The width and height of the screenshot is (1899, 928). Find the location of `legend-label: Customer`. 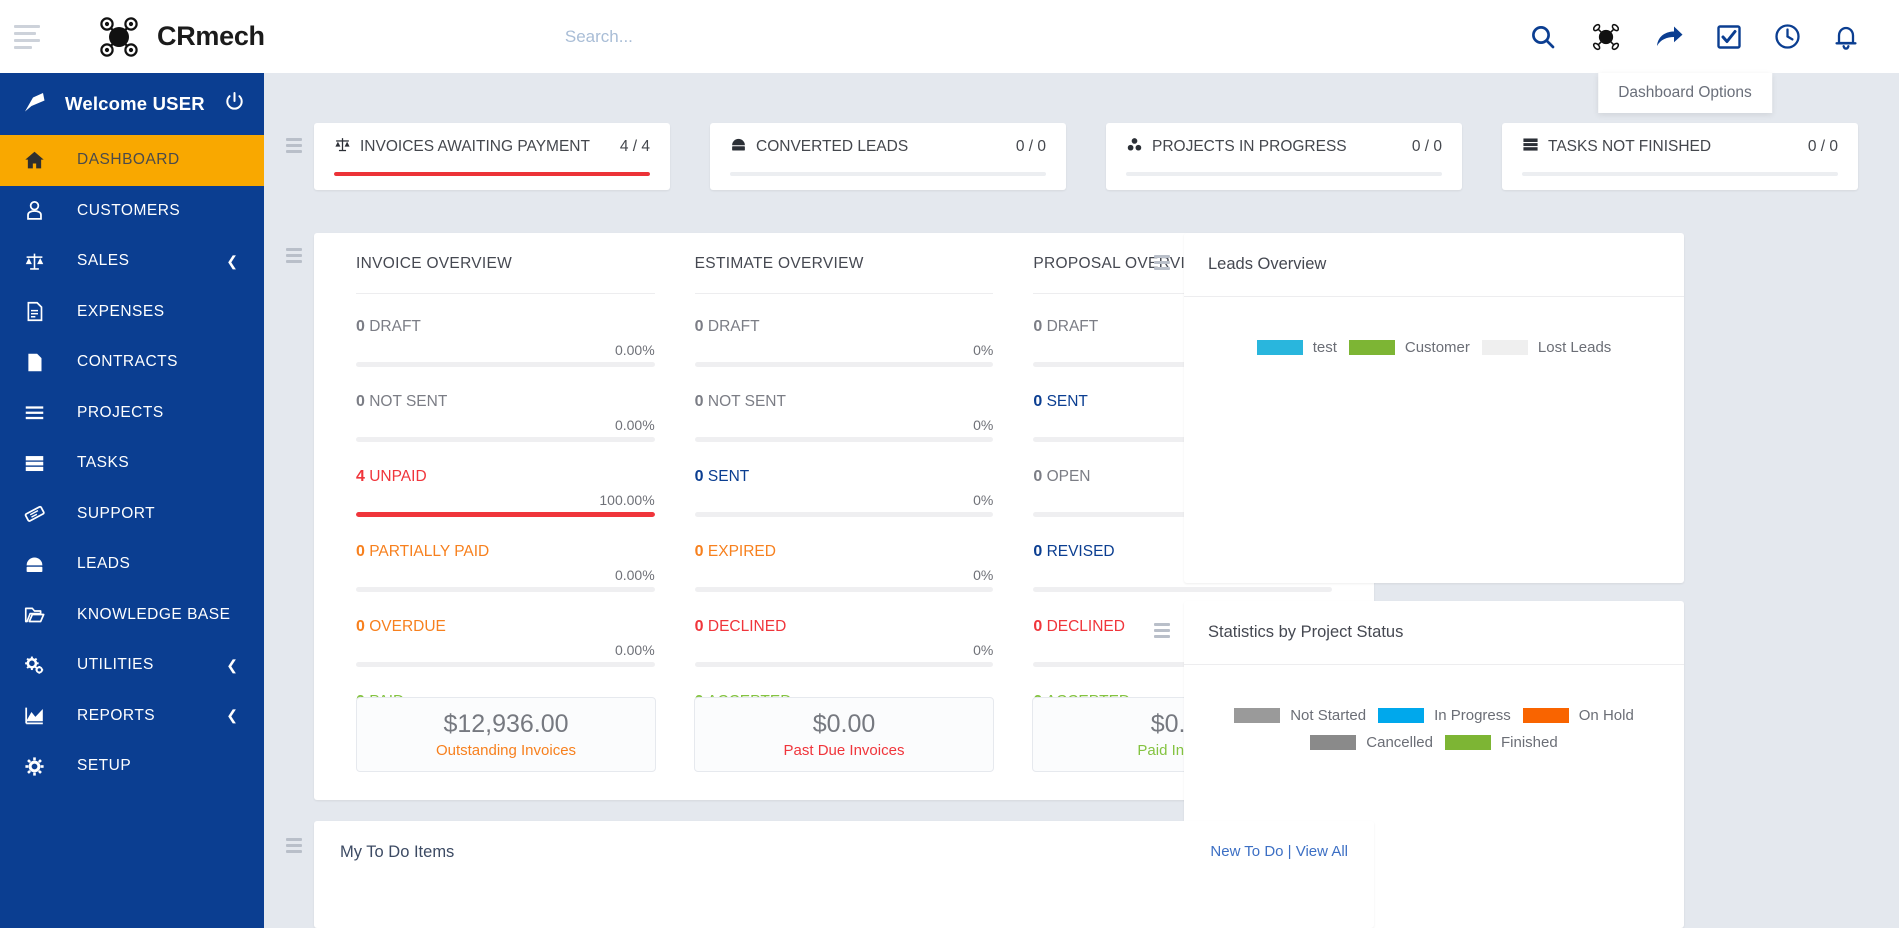

legend-label: Customer is located at coordinates (1437, 347).